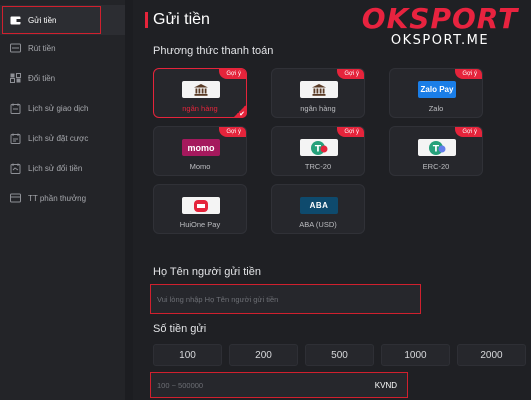 The height and width of the screenshot is (400, 531). What do you see at coordinates (58, 108) in the screenshot?
I see `sidebar-item-label: Lịch sử giao dịch` at bounding box center [58, 108].